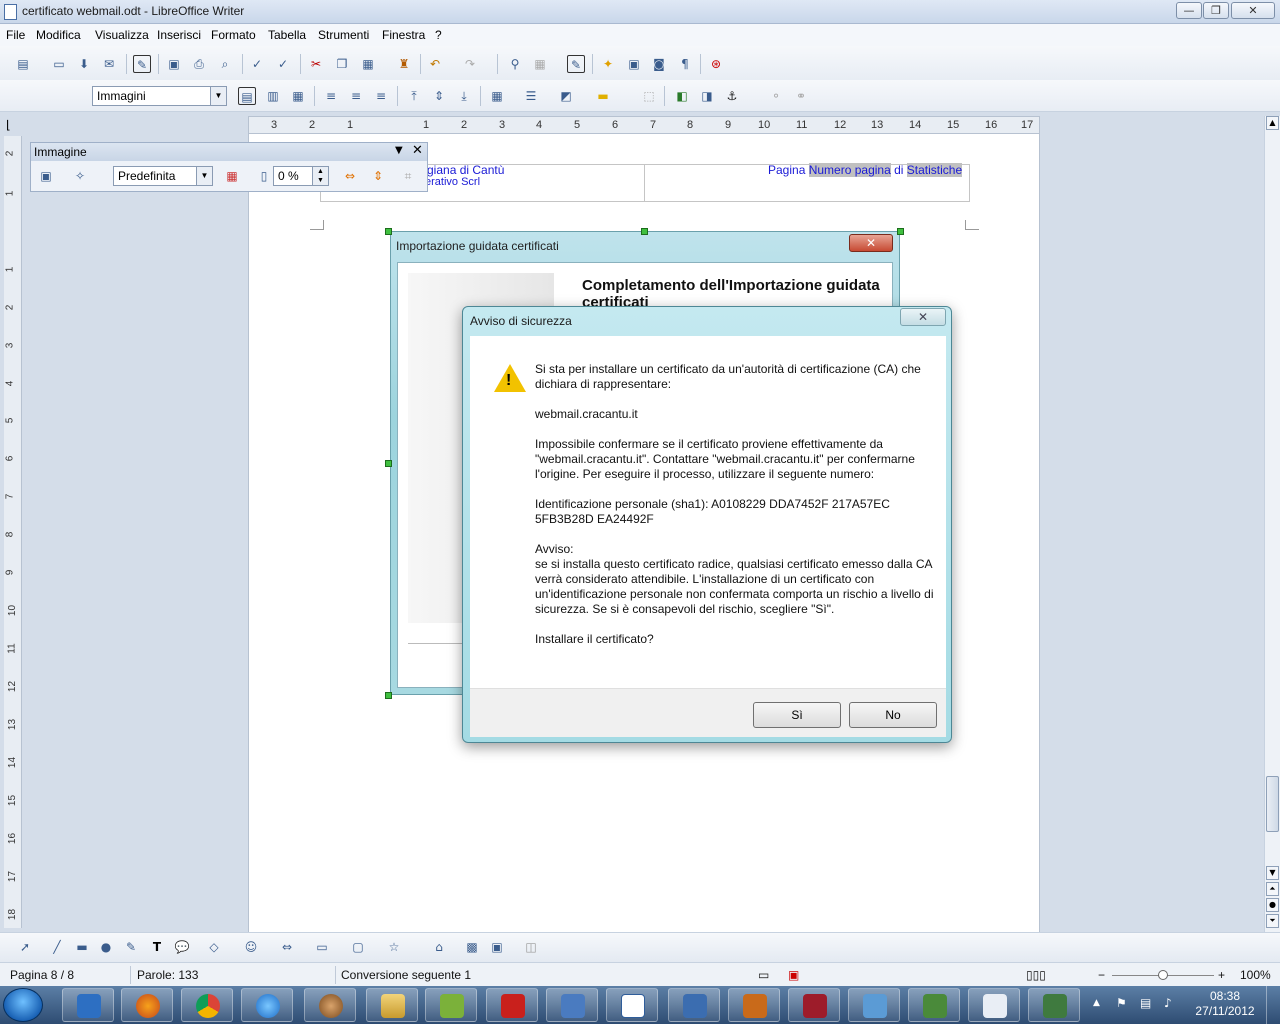  Describe the element at coordinates (229, 152) in the screenshot. I see `image-toolbar-header: Immagine ▼ ✕` at that location.